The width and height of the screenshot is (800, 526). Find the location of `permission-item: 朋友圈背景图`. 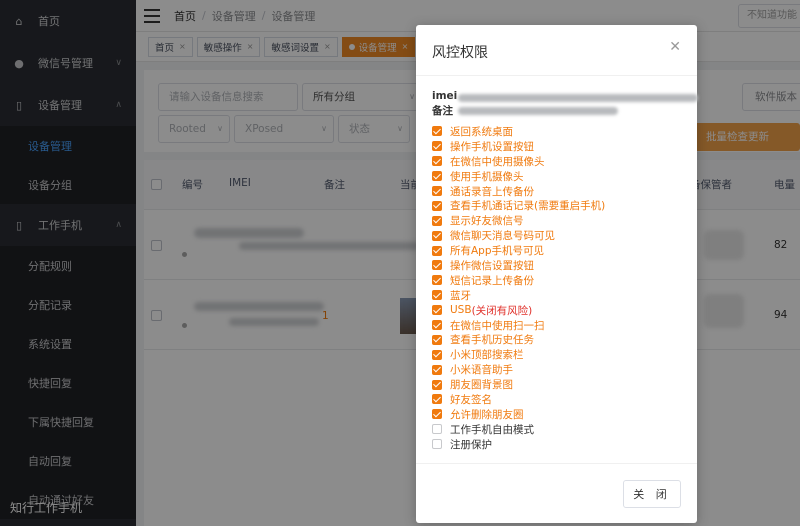

permission-item: 朋友圈背景图 is located at coordinates (518, 384).